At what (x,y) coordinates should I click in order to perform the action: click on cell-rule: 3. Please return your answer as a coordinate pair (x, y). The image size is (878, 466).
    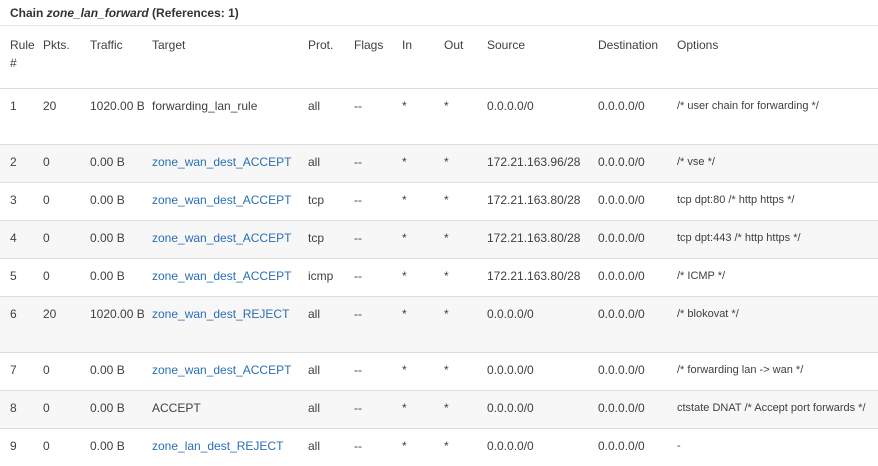
    Looking at the image, I should click on (13, 199).